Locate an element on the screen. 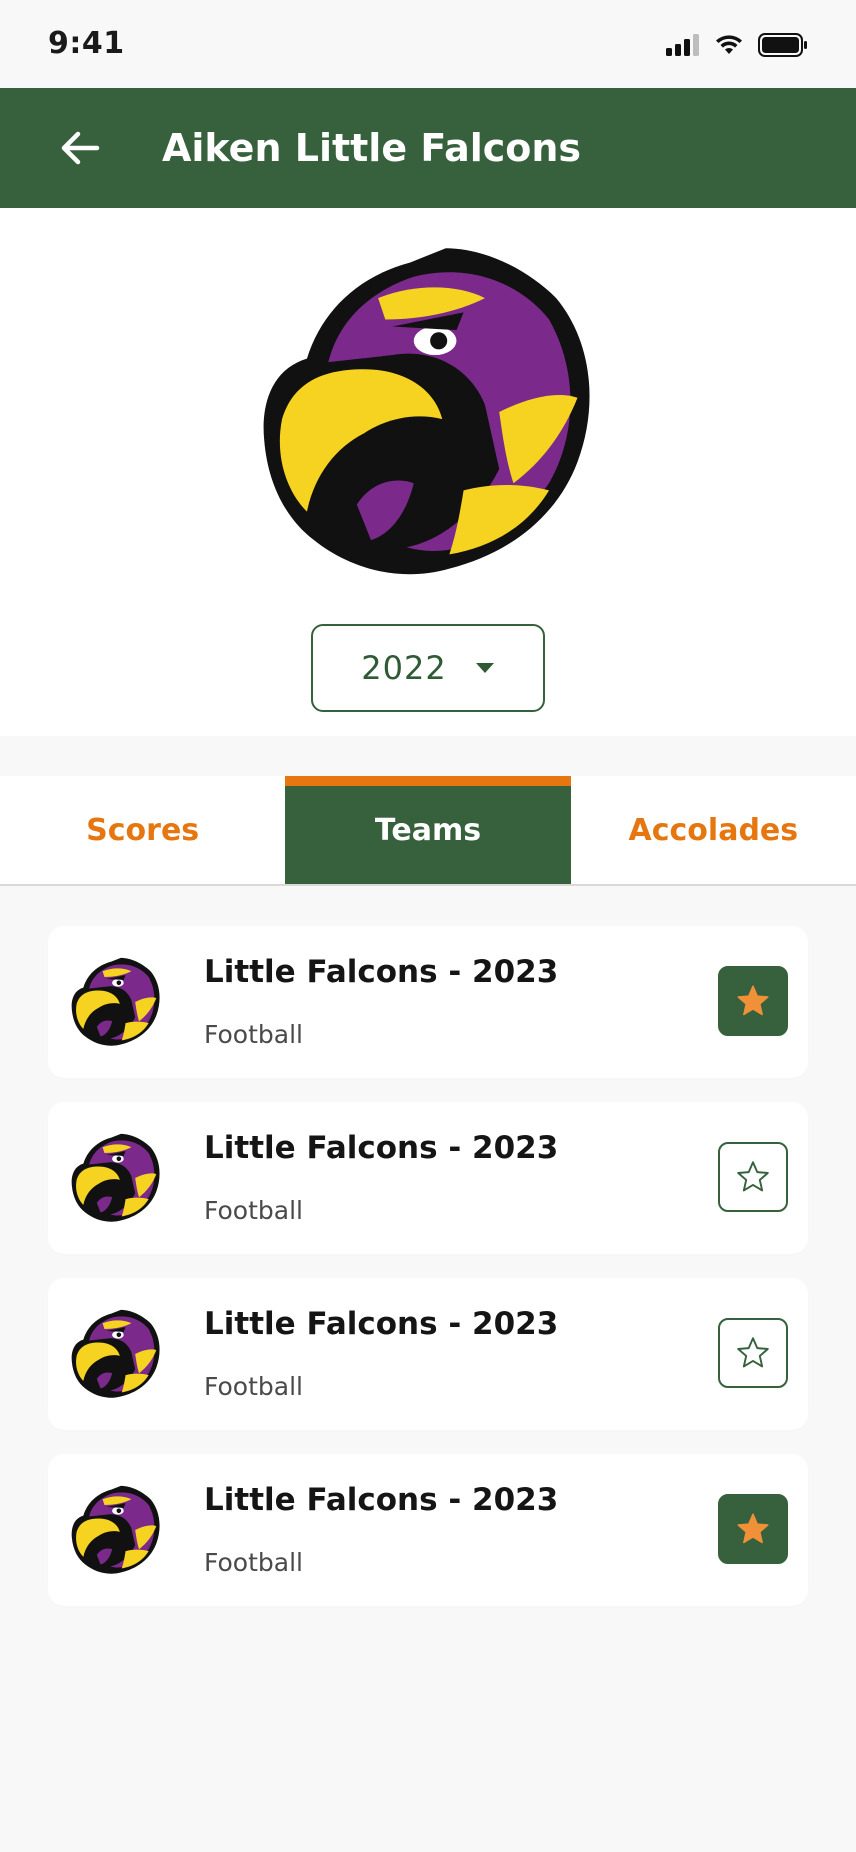  caret-down-icon is located at coordinates (484, 668).